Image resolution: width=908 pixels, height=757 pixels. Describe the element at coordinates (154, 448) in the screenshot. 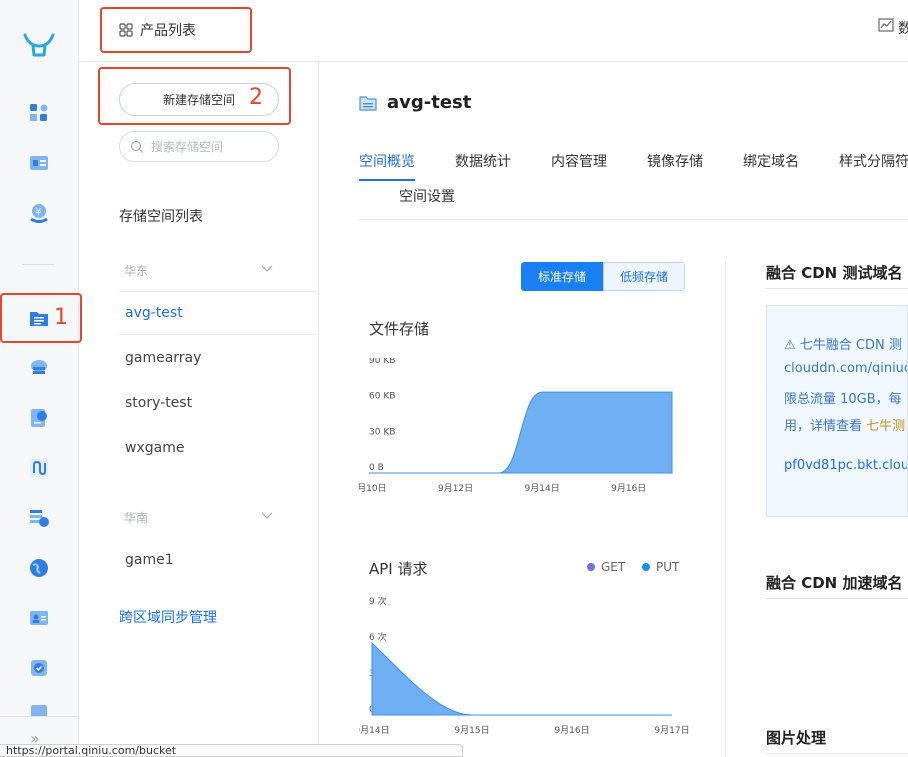

I see `bucket-item: wxgame` at that location.